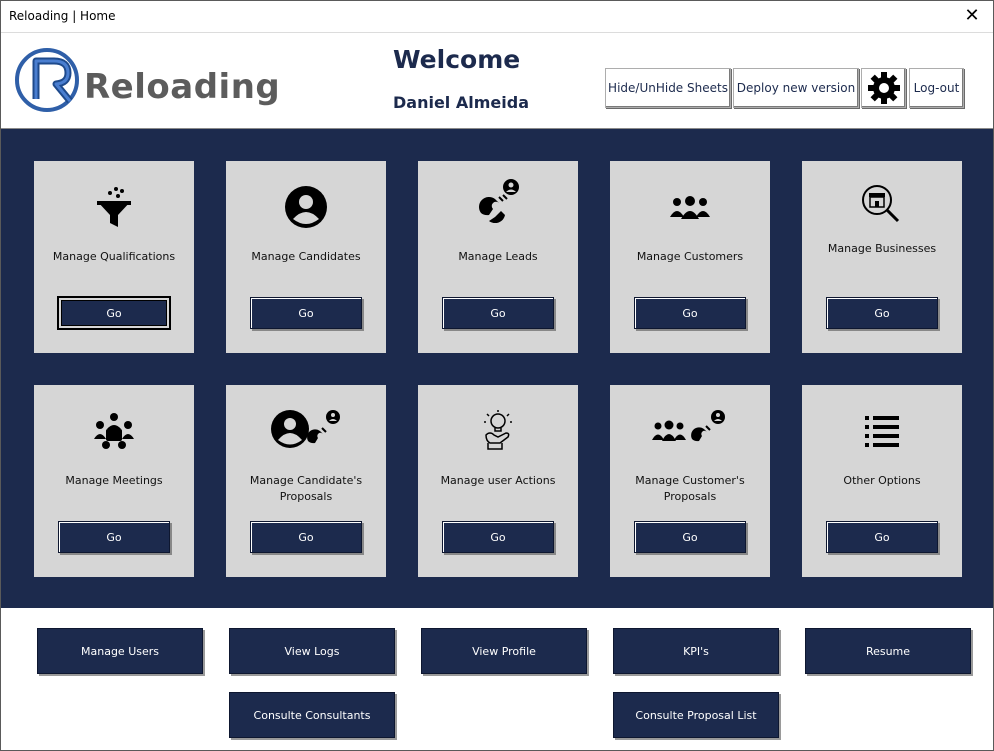 The image size is (994, 751). What do you see at coordinates (881, 204) in the screenshot?
I see `store-search-icon` at bounding box center [881, 204].